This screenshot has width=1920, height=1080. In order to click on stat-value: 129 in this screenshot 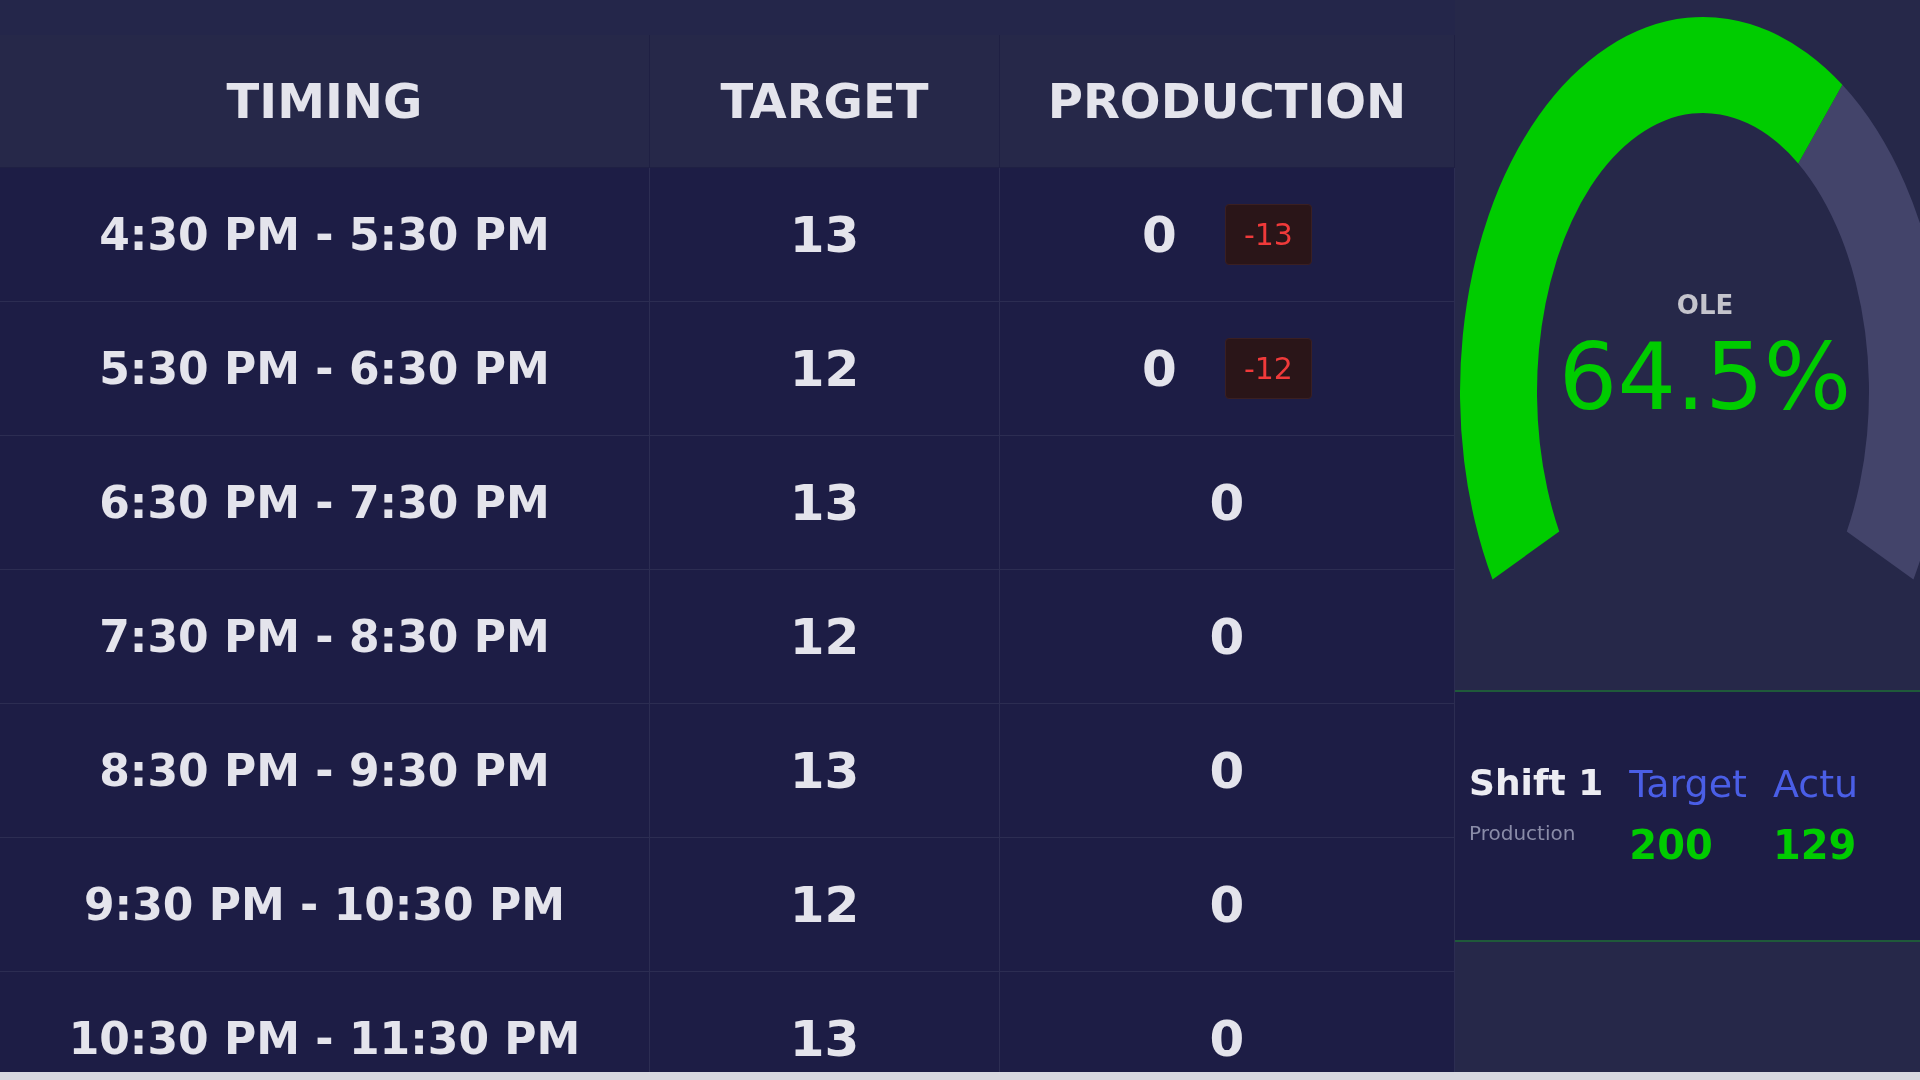, I will do `click(1815, 845)`.